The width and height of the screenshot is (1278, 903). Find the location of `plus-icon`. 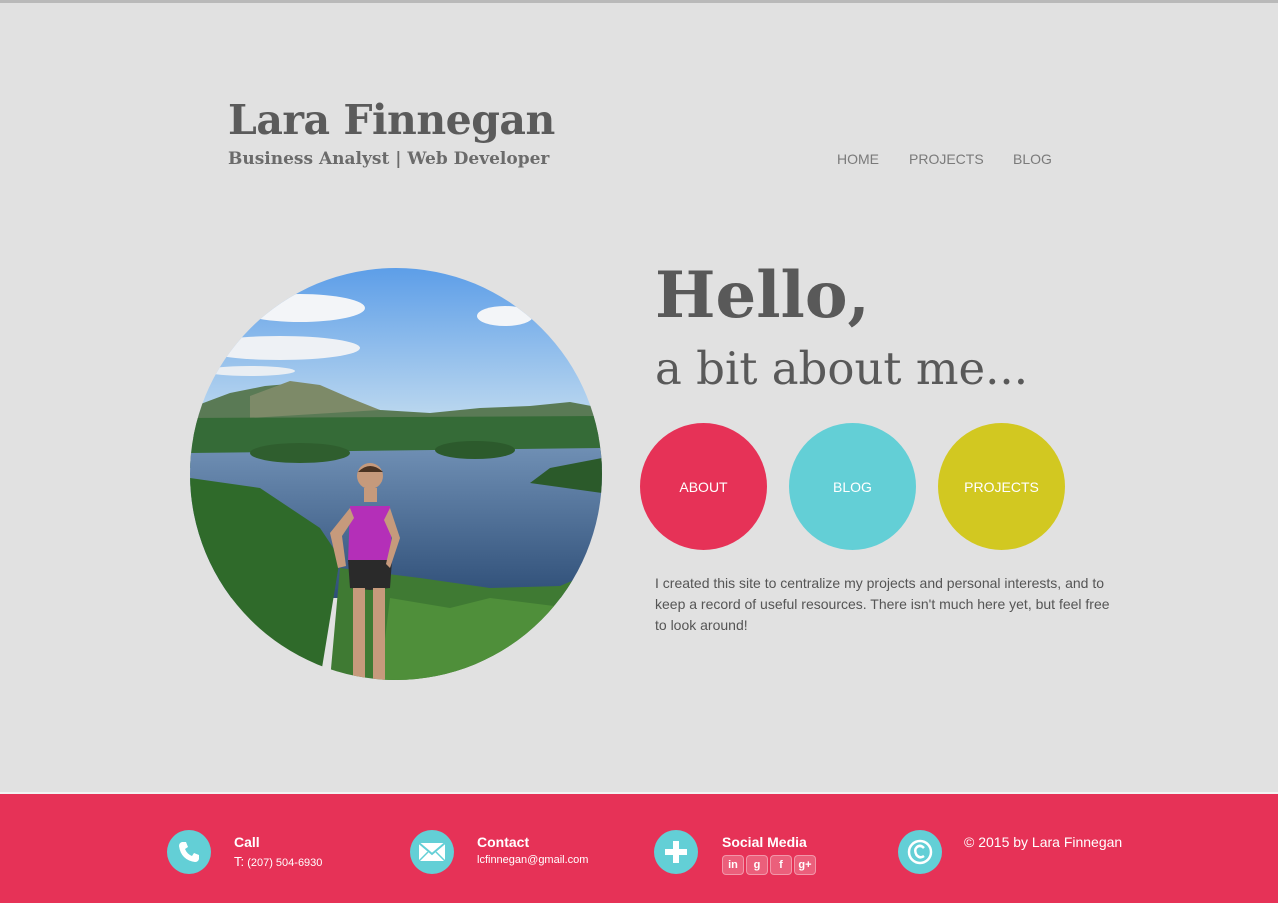

plus-icon is located at coordinates (676, 852).